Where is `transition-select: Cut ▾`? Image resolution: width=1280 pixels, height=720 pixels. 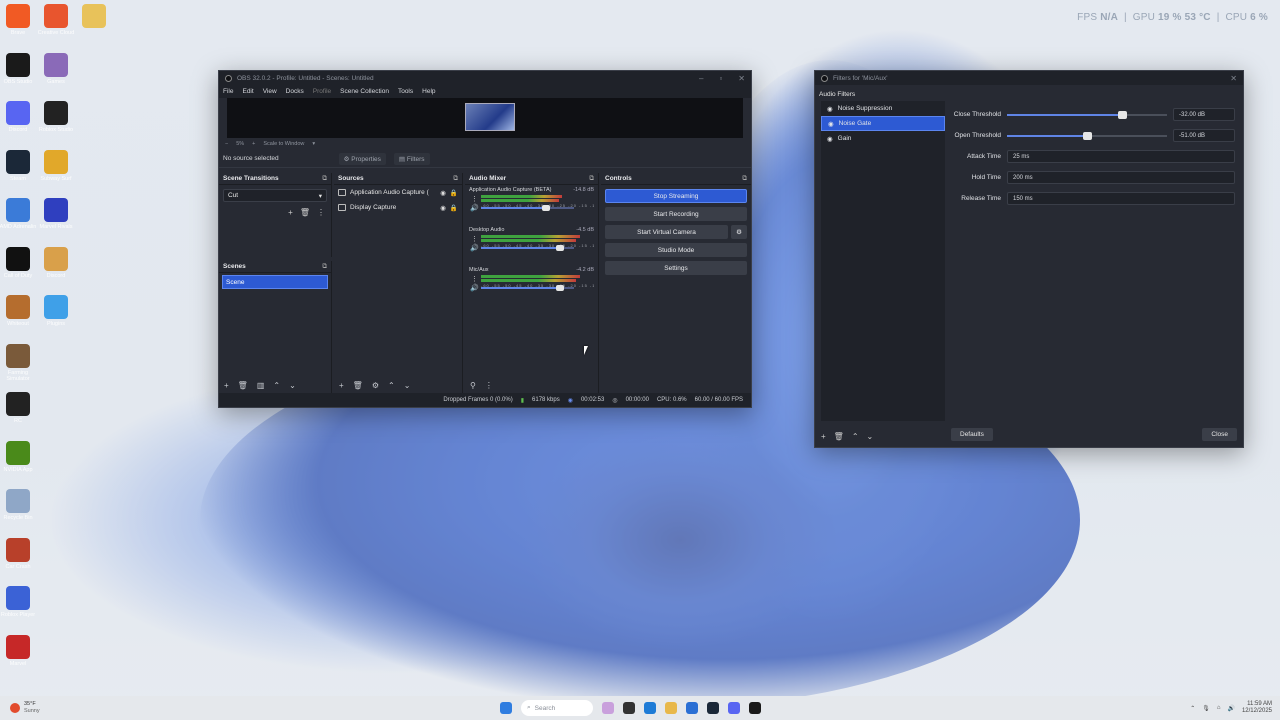 transition-select: Cut ▾ is located at coordinates (275, 195).